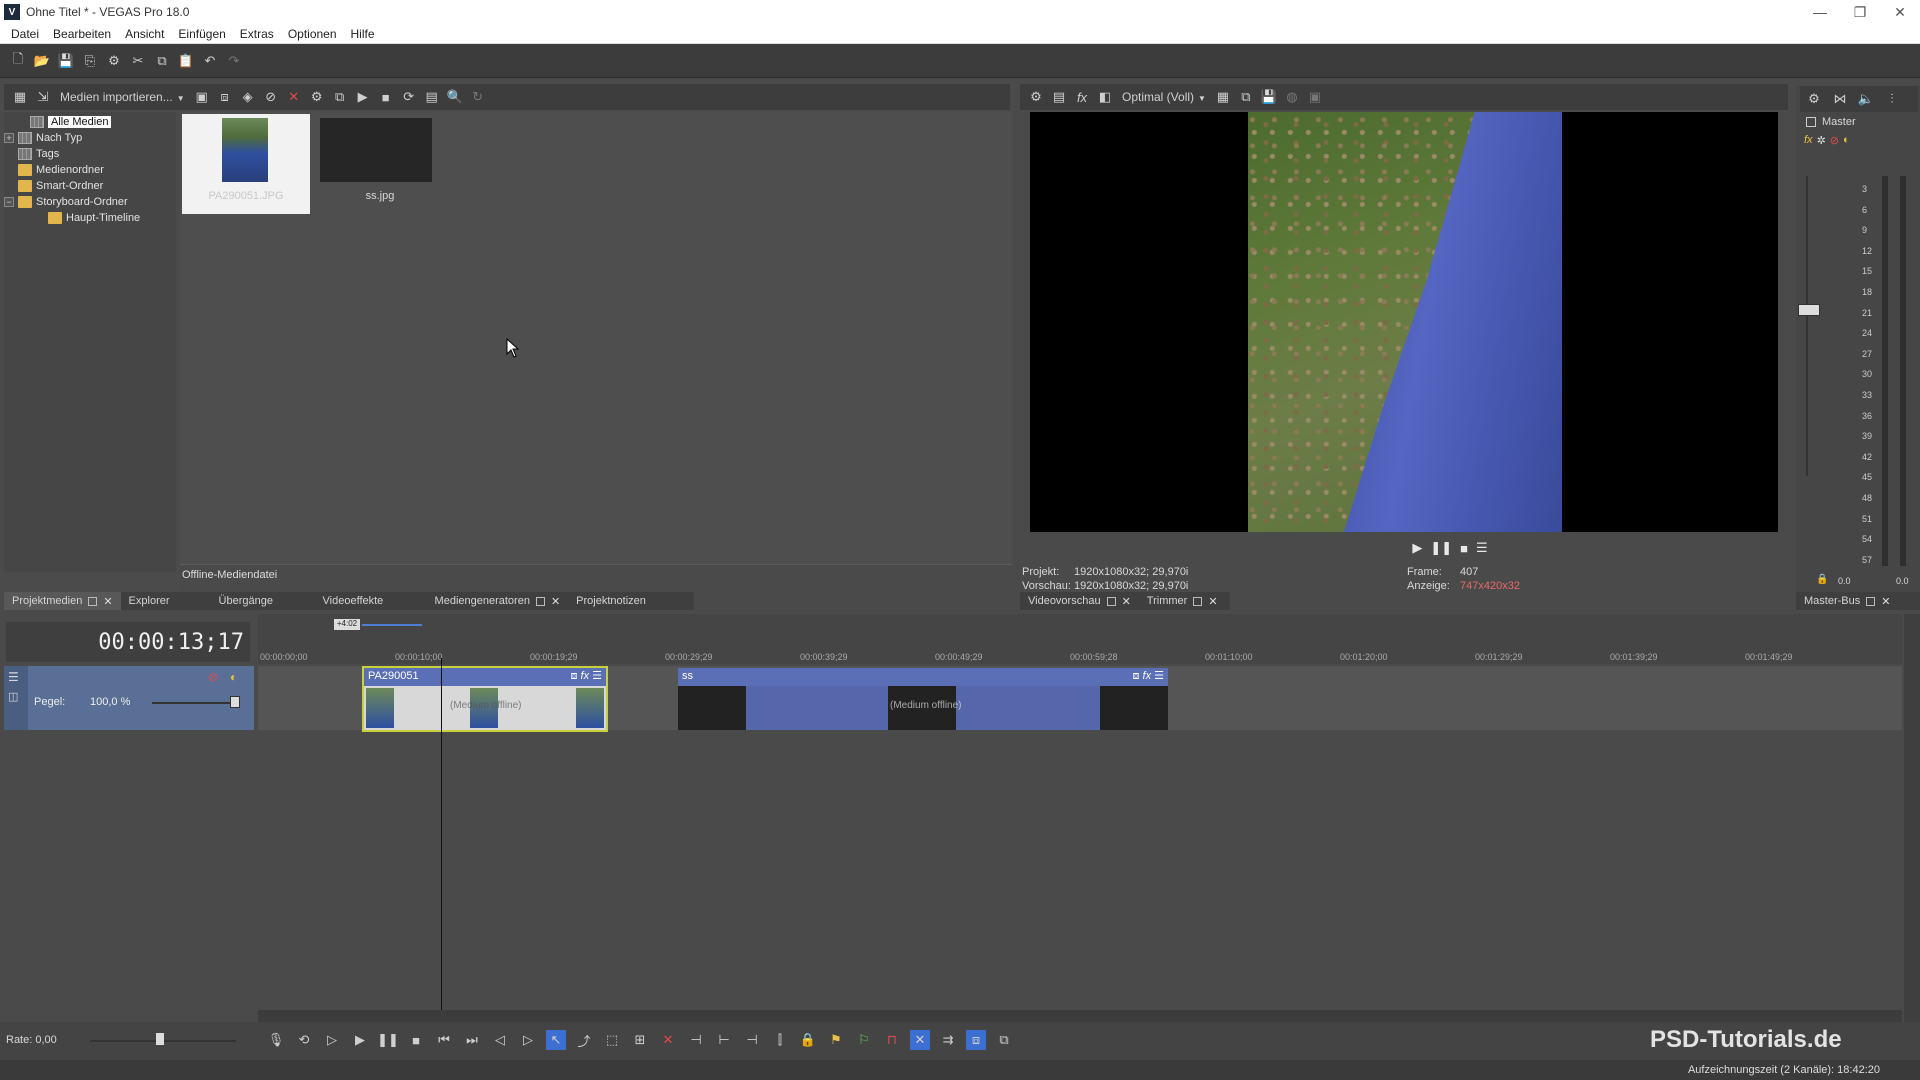 The image size is (1920, 1080). What do you see at coordinates (233, 677) in the screenshot?
I see `solo-icon: ◐` at bounding box center [233, 677].